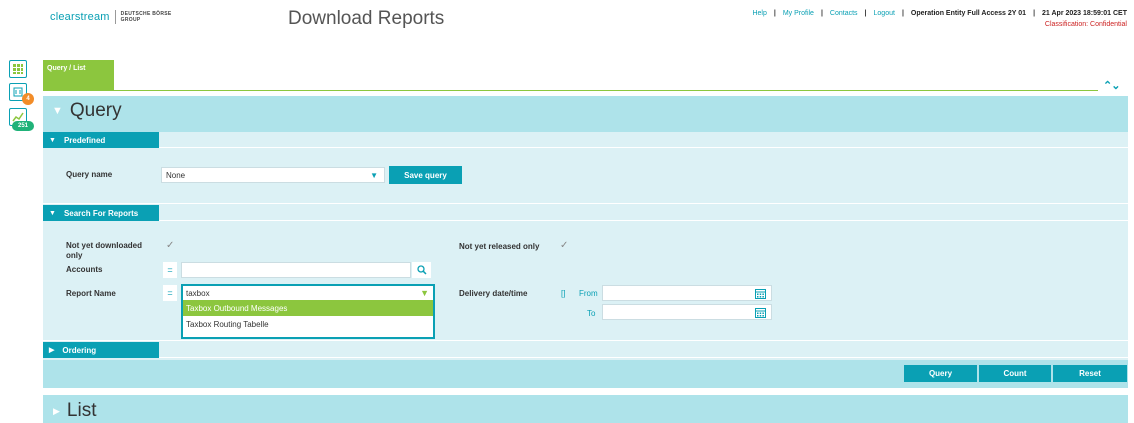  I want to click on search-section-label: Search For Reports, so click(101, 213).